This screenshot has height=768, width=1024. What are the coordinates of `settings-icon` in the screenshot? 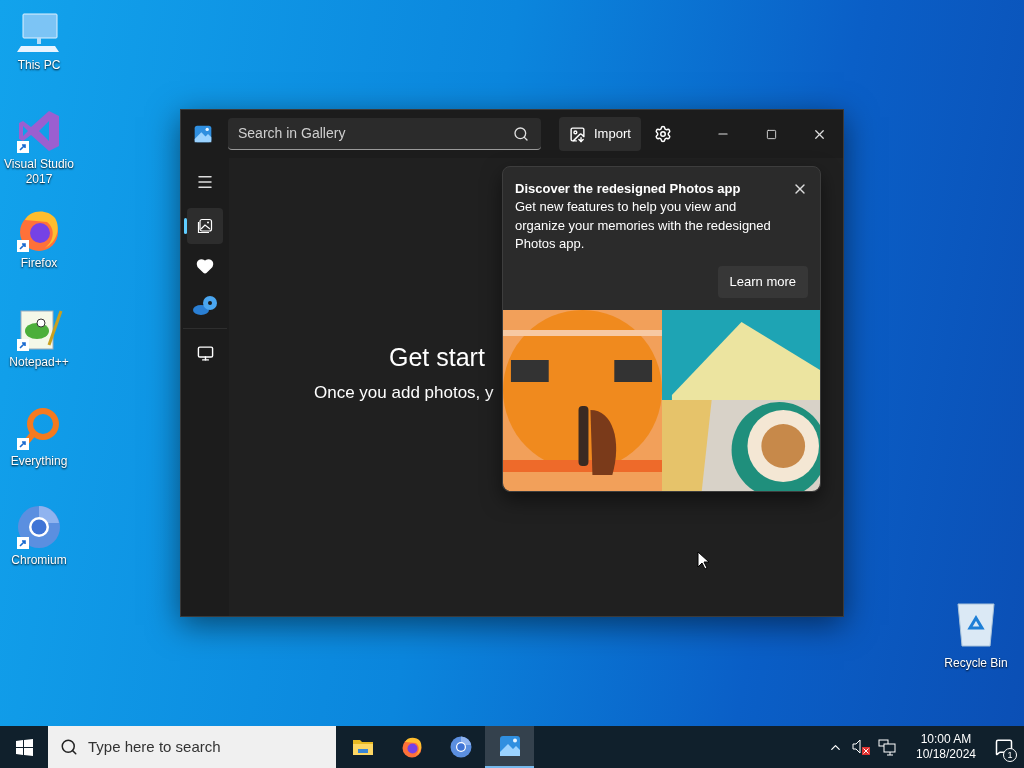 It's located at (662, 134).